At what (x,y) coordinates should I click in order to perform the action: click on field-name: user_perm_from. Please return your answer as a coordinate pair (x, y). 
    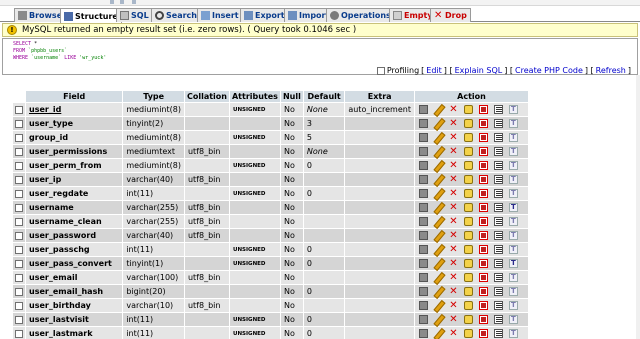
    Looking at the image, I should click on (74, 165).